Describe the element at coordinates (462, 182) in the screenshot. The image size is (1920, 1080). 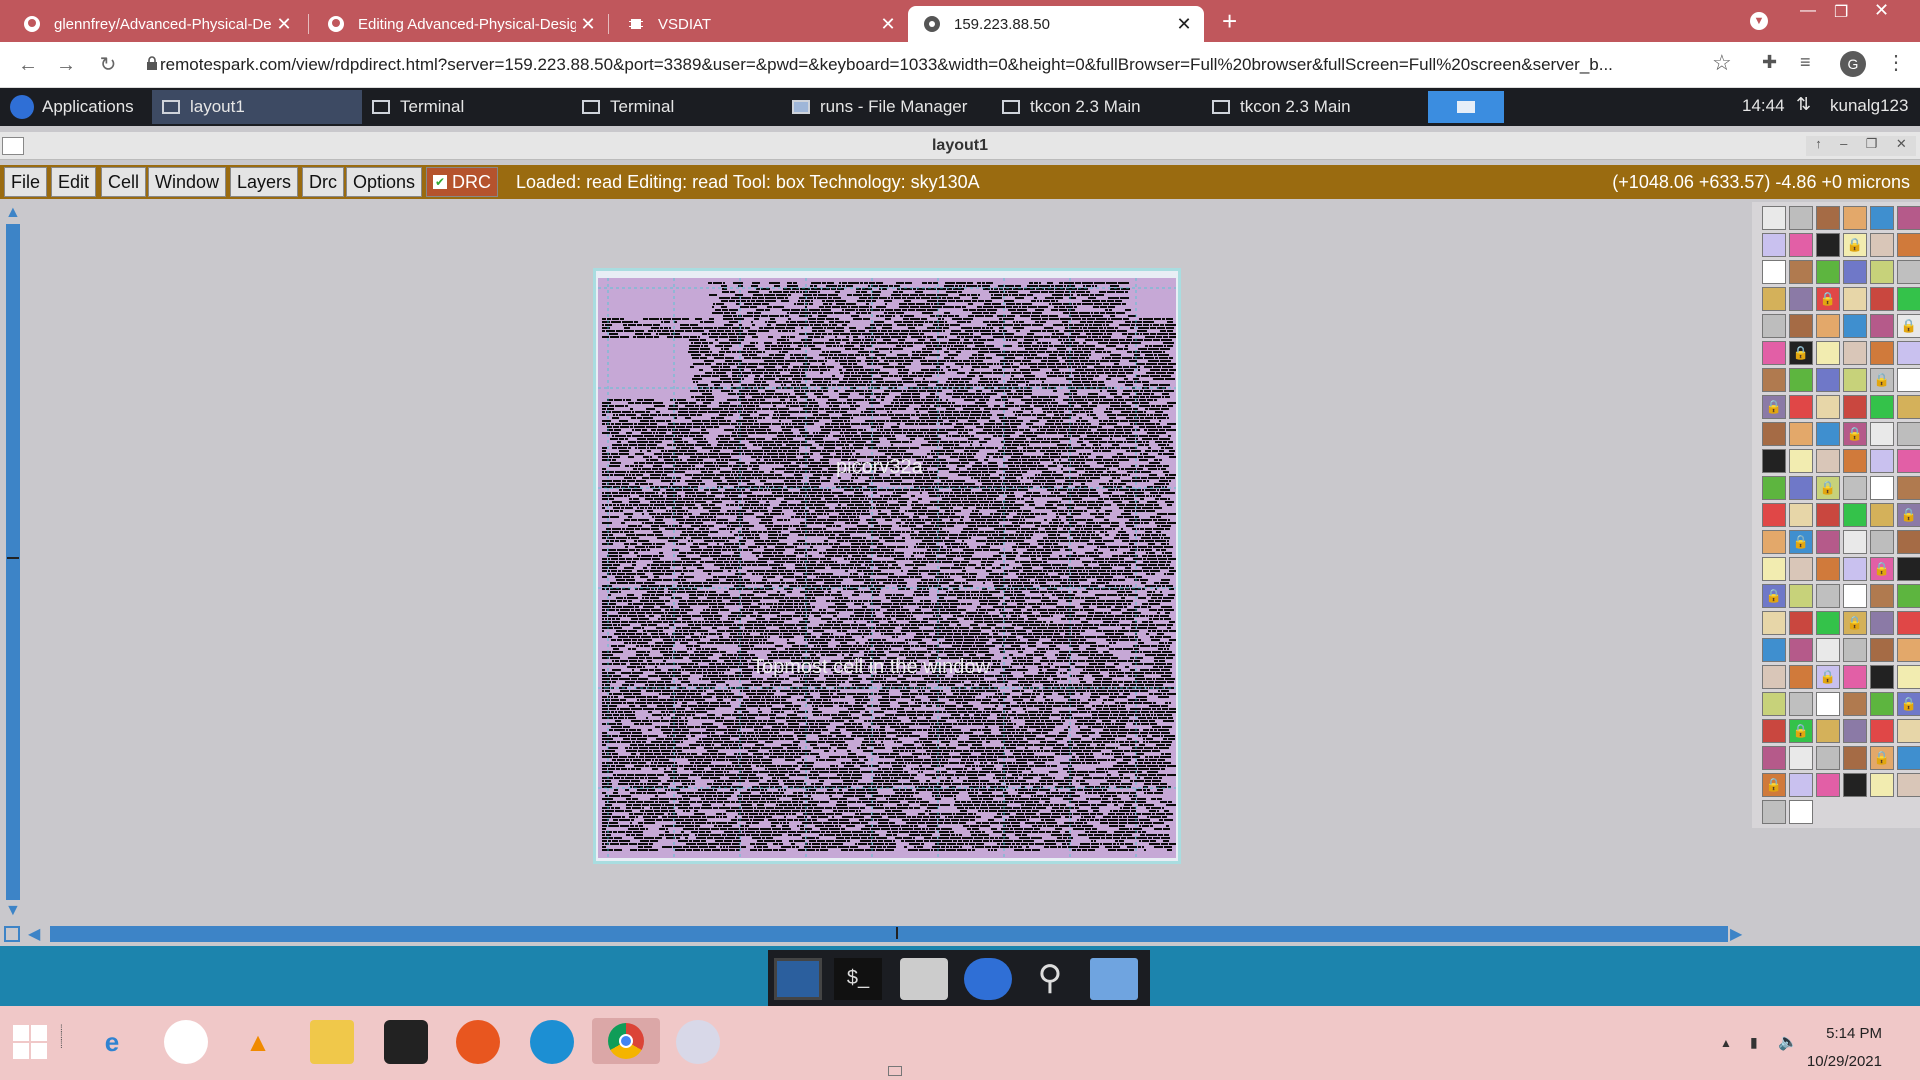
I see `drc-toggle: ✔ DRC` at that location.